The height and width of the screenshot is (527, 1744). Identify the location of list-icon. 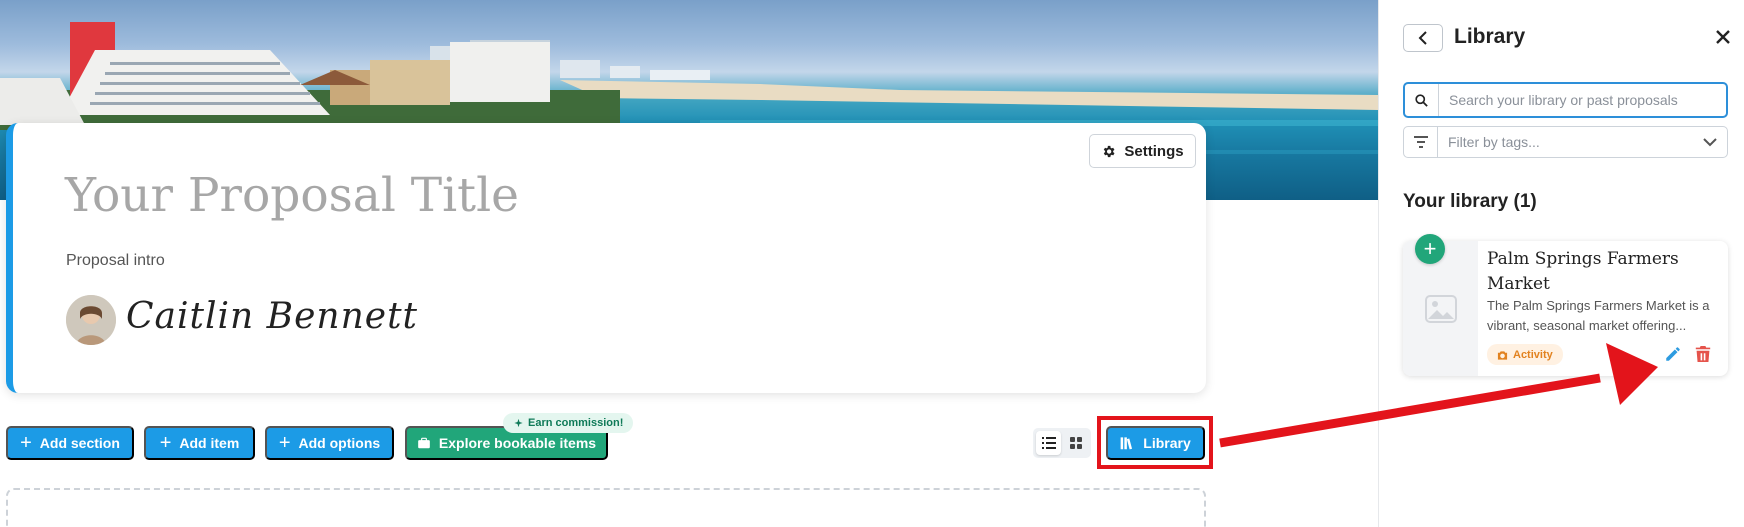
(1048, 443).